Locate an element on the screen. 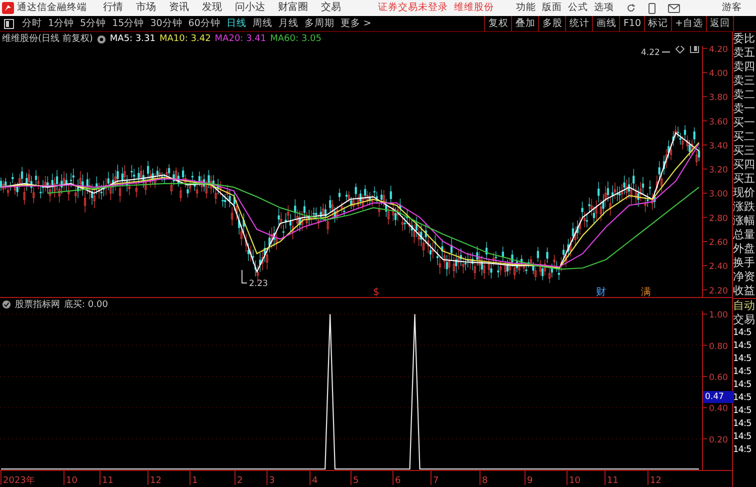 The height and width of the screenshot is (487, 756). indicator-reading: 底买: 0.00 is located at coordinates (86, 305).